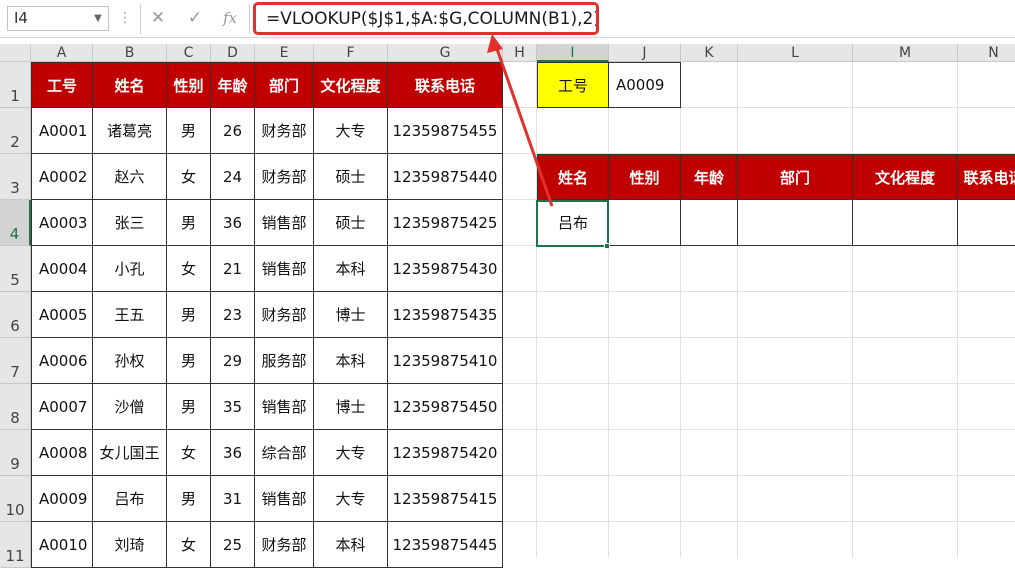 This screenshot has width=1015, height=568. I want to click on table-cell: A0006, so click(62, 361).